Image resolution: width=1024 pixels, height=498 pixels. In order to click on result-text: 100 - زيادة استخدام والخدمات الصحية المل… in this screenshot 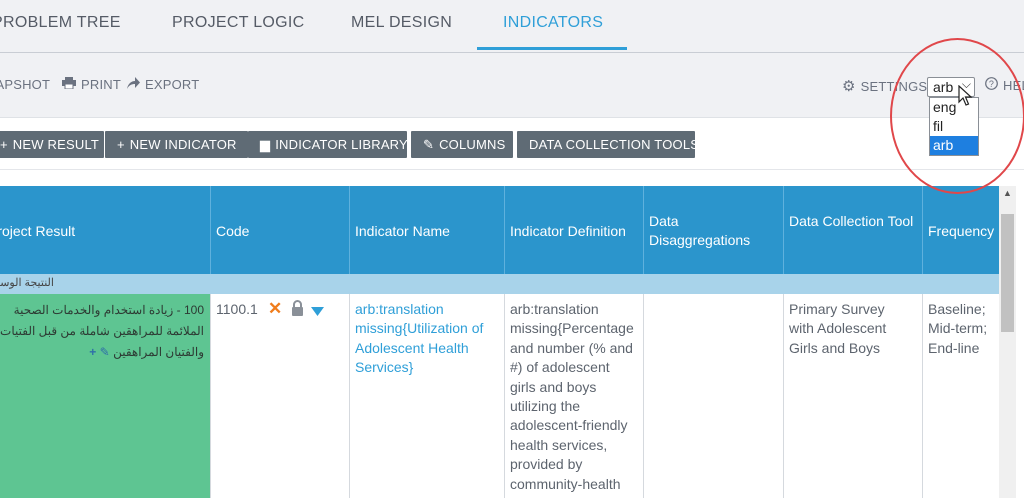, I will do `click(102, 331)`.